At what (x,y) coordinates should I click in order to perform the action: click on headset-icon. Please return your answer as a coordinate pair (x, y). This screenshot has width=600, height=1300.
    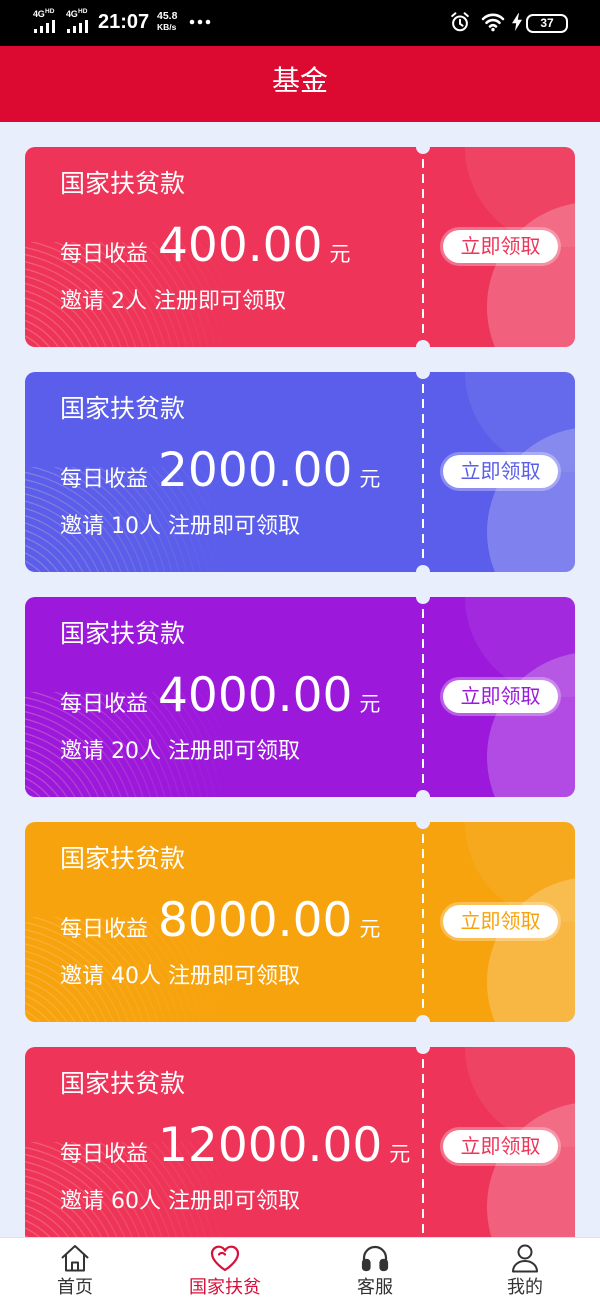
    Looking at the image, I should click on (375, 1258).